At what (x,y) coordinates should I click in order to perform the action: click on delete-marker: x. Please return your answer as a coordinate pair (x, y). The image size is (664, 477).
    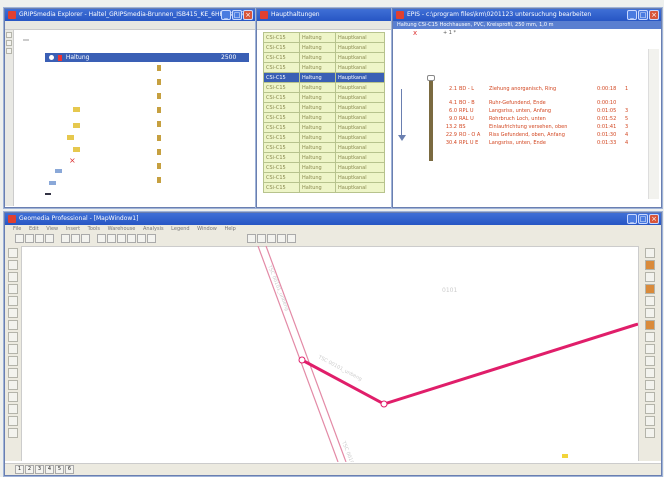
    Looking at the image, I should click on (415, 33).